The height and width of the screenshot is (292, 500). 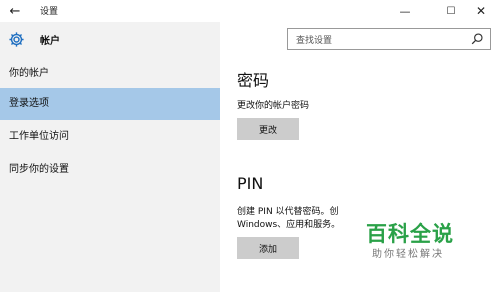 I want to click on sidebar-item-label: 同步你的设置, so click(x=39, y=169).